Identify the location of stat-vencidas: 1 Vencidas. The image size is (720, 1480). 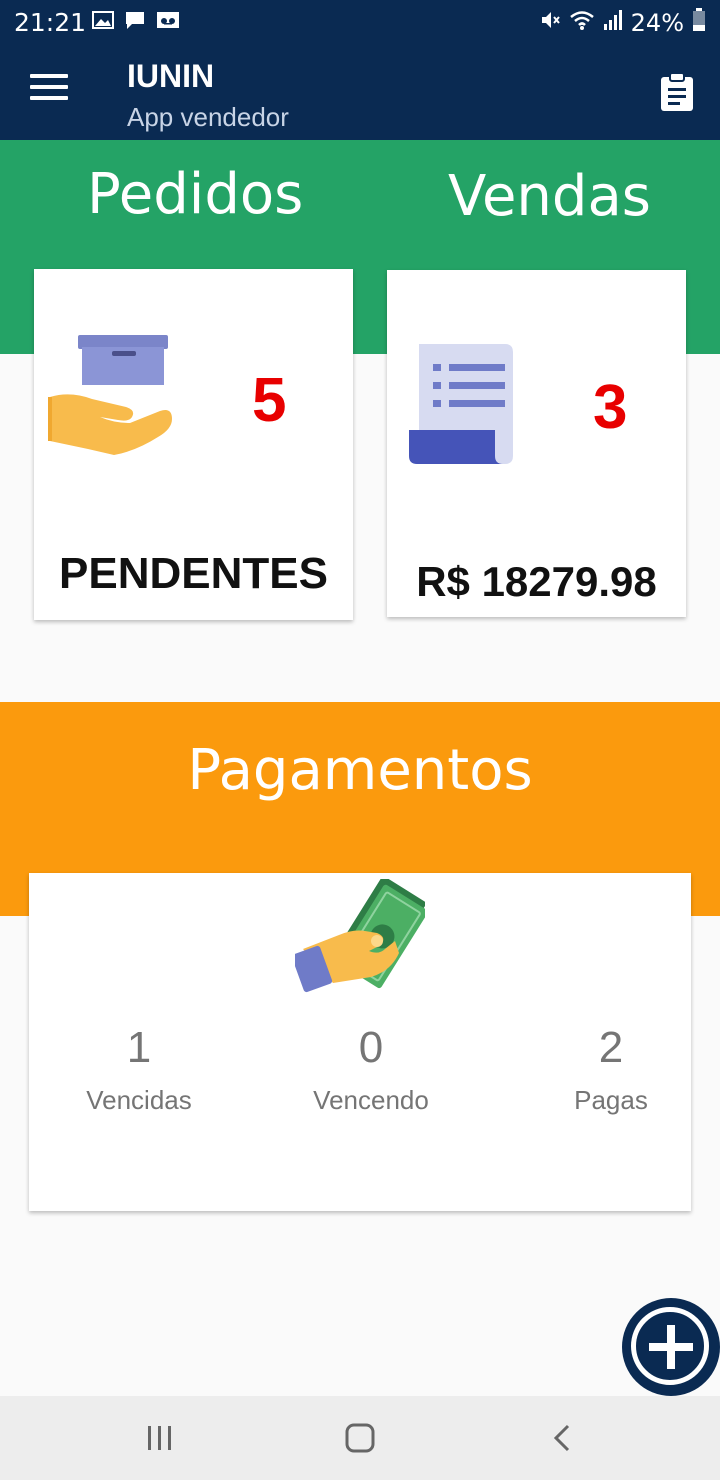
(139, 1069).